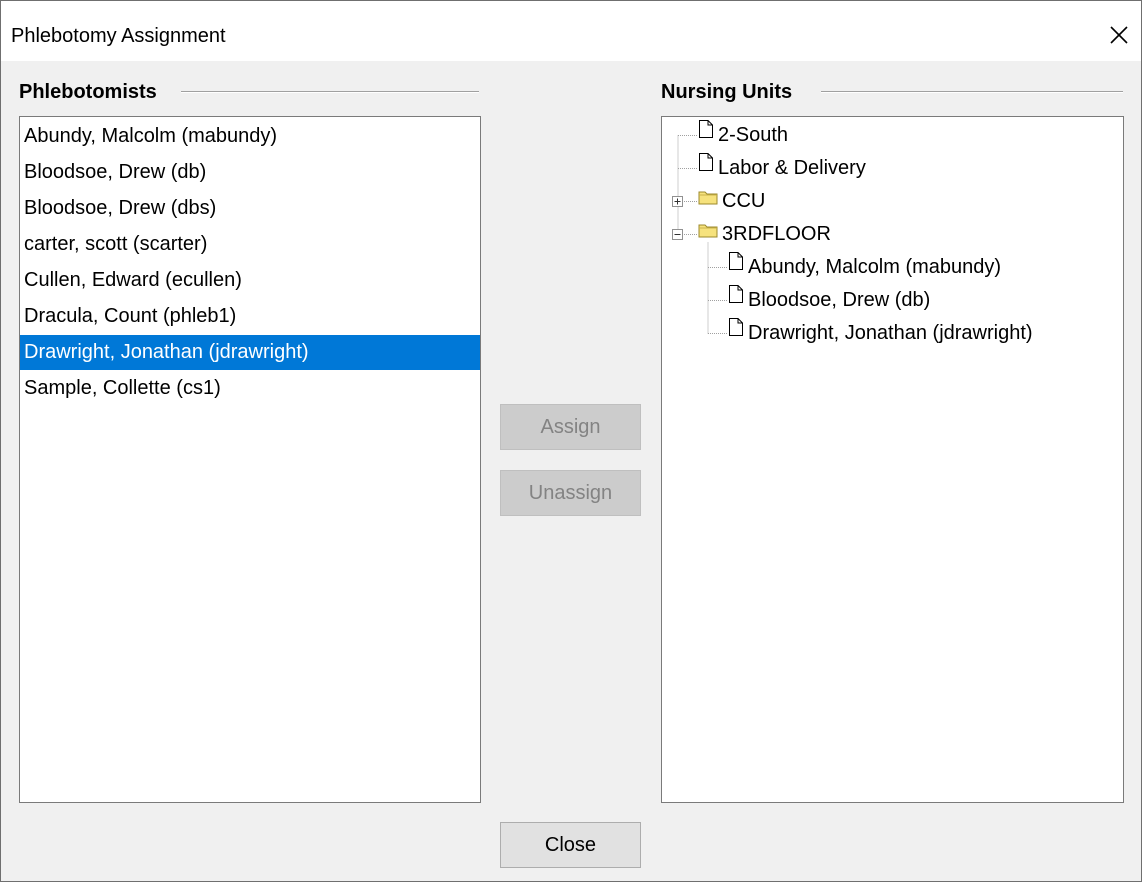 This screenshot has height=882, width=1142. I want to click on tree-leaf-node: Drawright, Jonathan (jdrawright), so click(880, 333).